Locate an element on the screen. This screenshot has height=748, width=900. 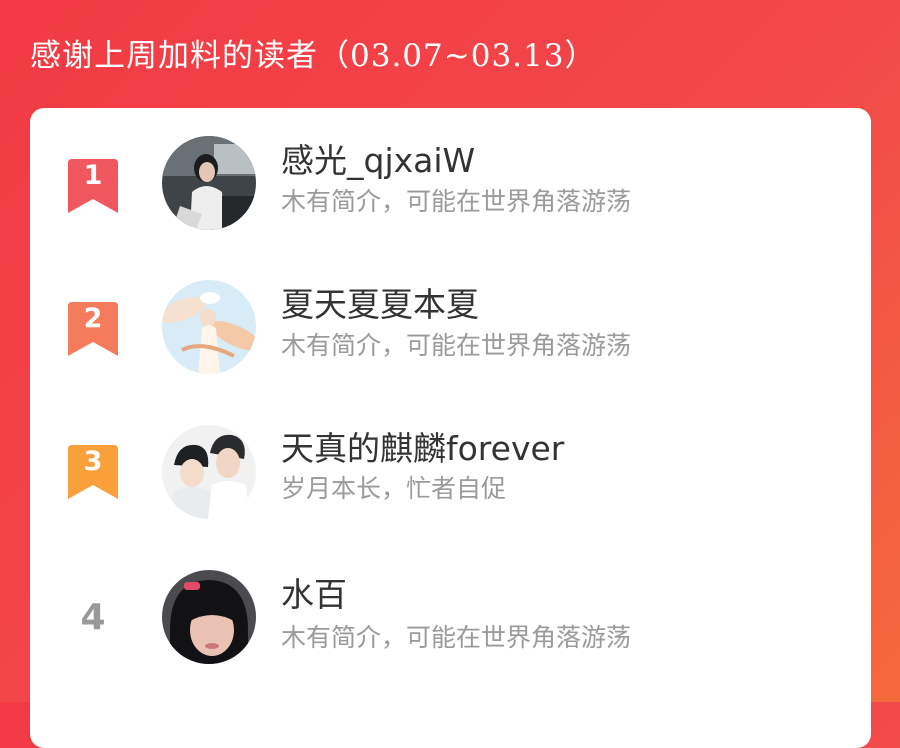
reader-name: 感光_qjxaiW is located at coordinates (378, 160).